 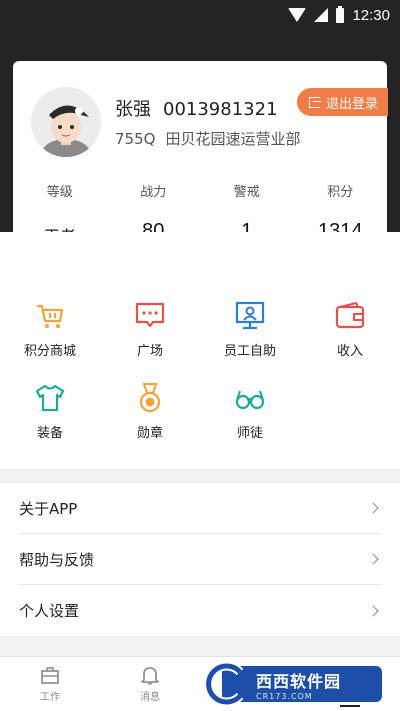 I want to click on stat-label: 等级, so click(x=59, y=192).